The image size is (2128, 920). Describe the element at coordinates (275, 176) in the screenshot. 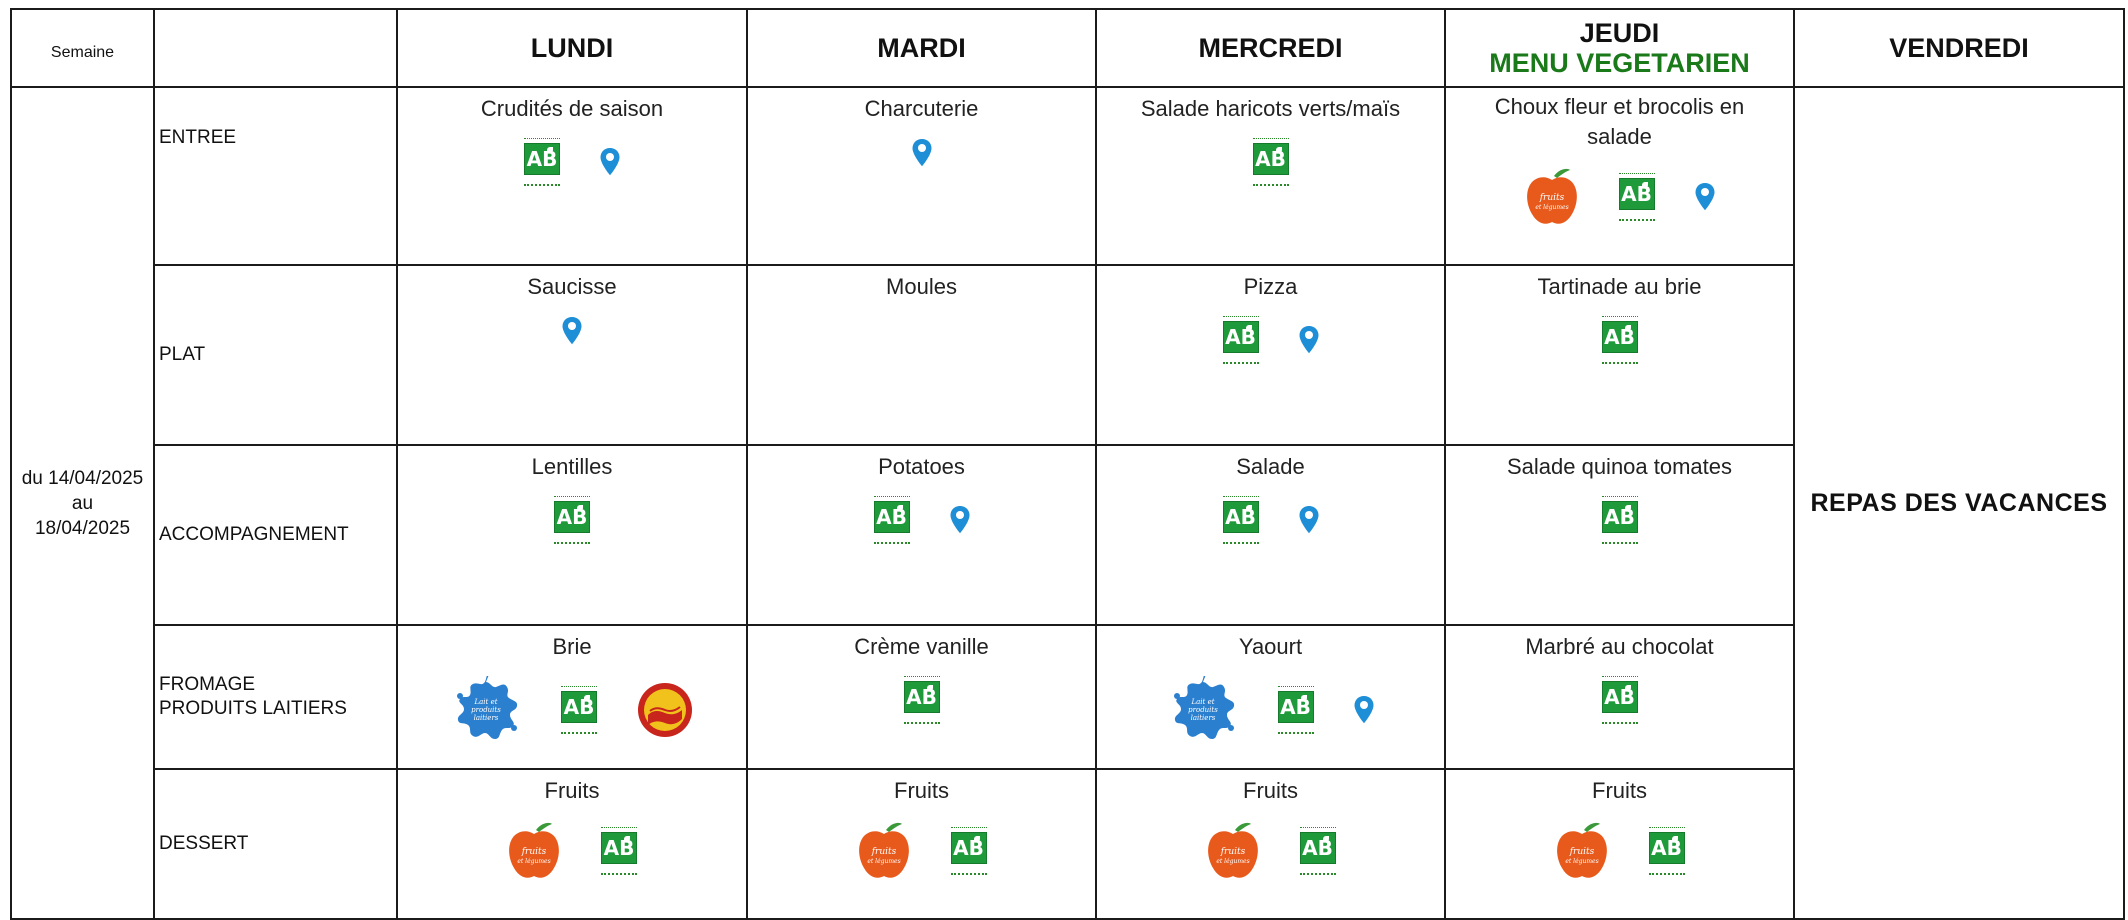

I see `category-entree: ENTREE` at that location.